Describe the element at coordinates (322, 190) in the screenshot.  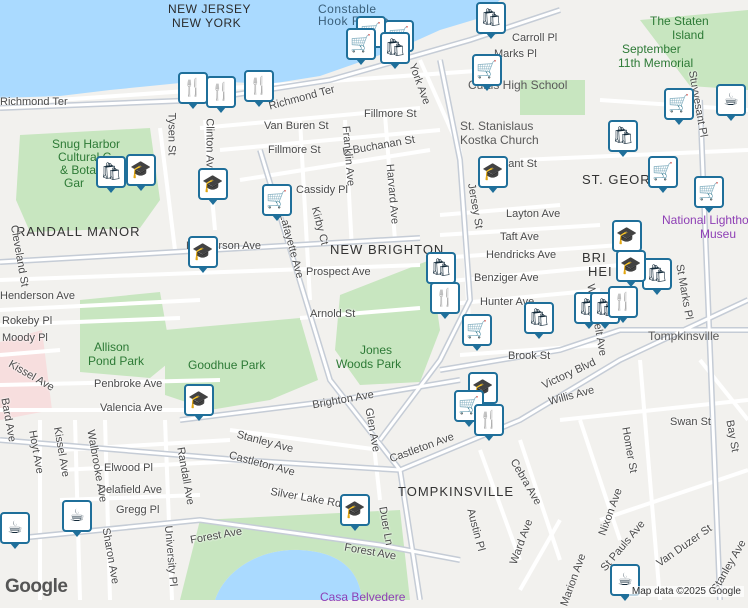
I see `street-label: Cassidy Pl` at that location.